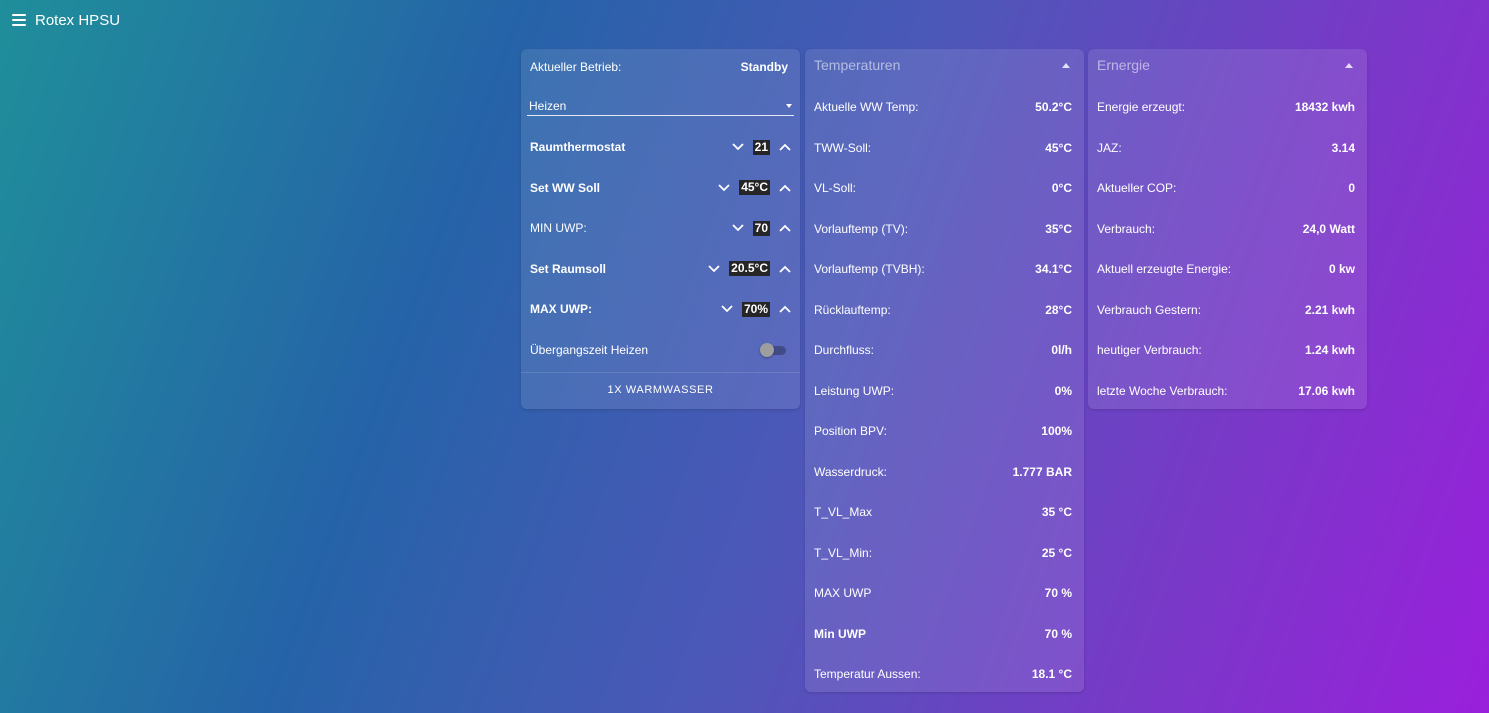 Image resolution: width=1489 pixels, height=713 pixels. I want to click on sensor-row: Rücklauftemp: 28°C, so click(944, 310).